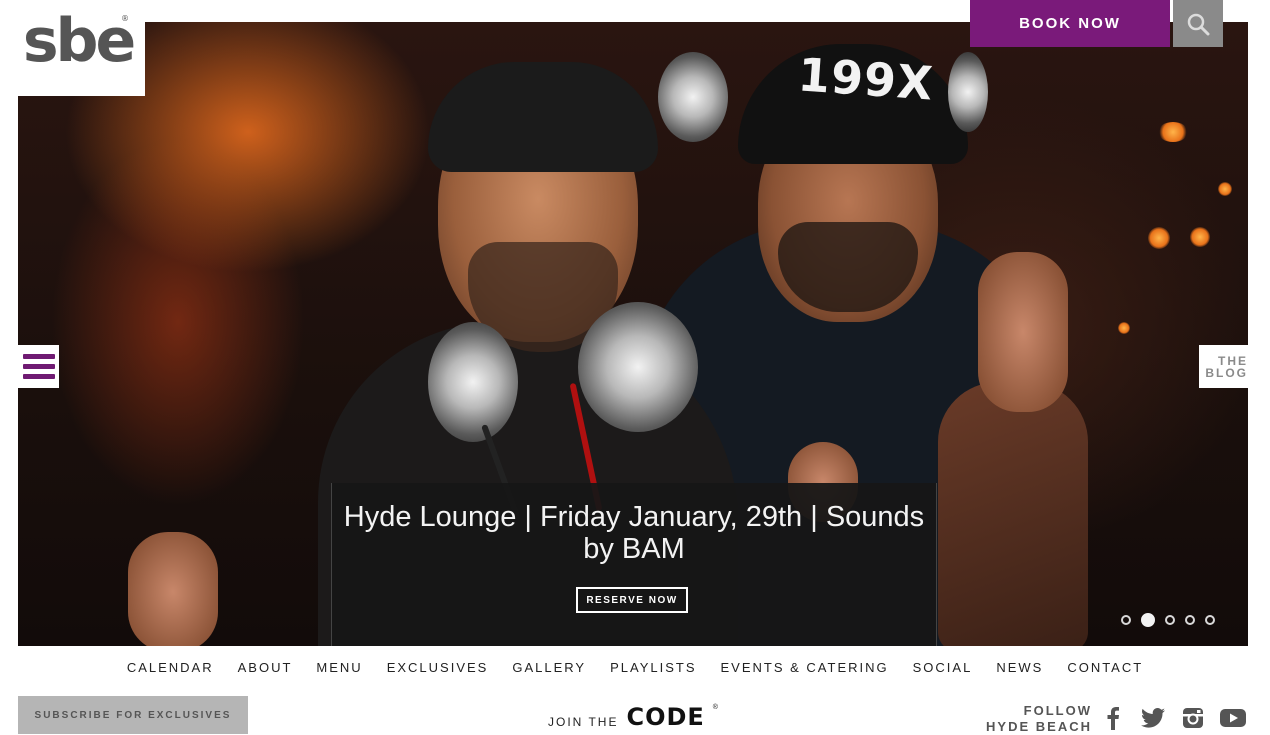 This screenshot has width=1270, height=735. I want to click on nav-menu: MENU, so click(339, 667).